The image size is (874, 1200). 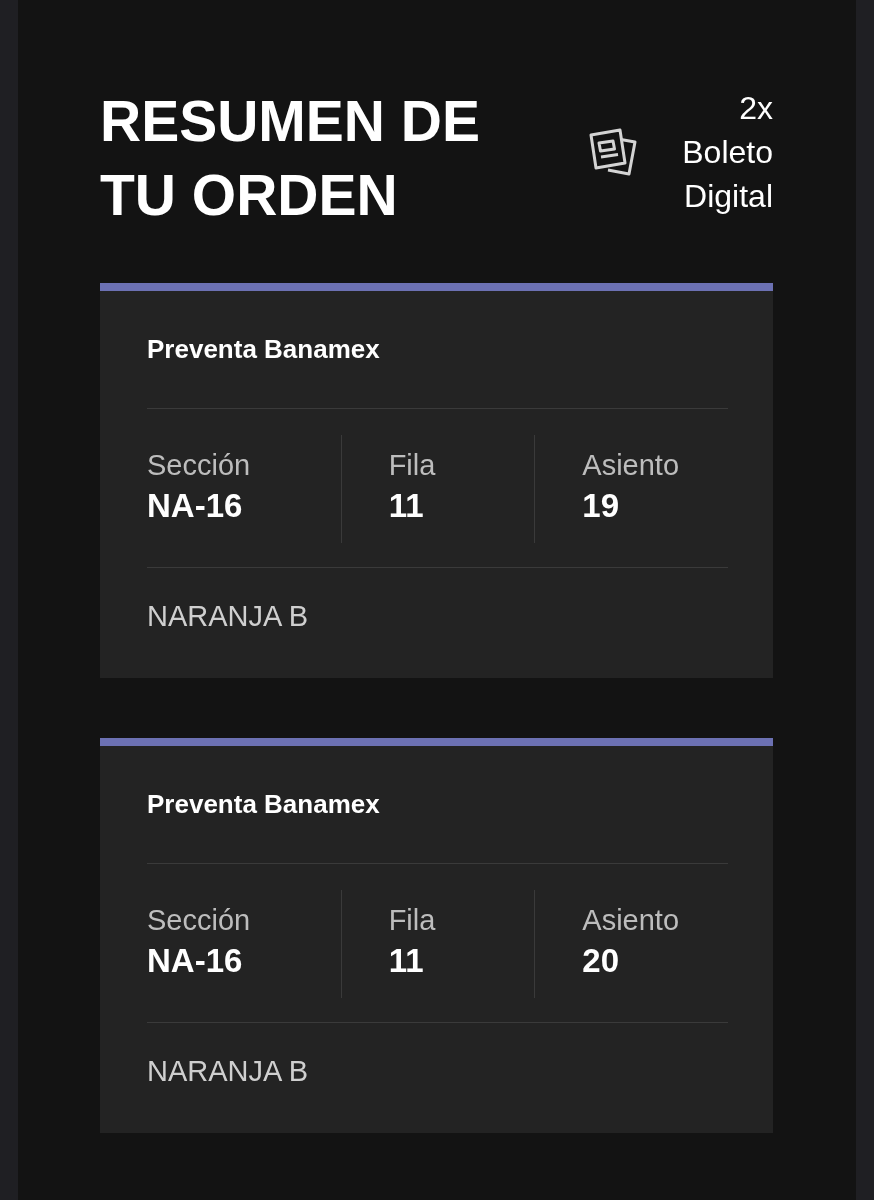 I want to click on documents-icon, so click(x=613, y=152).